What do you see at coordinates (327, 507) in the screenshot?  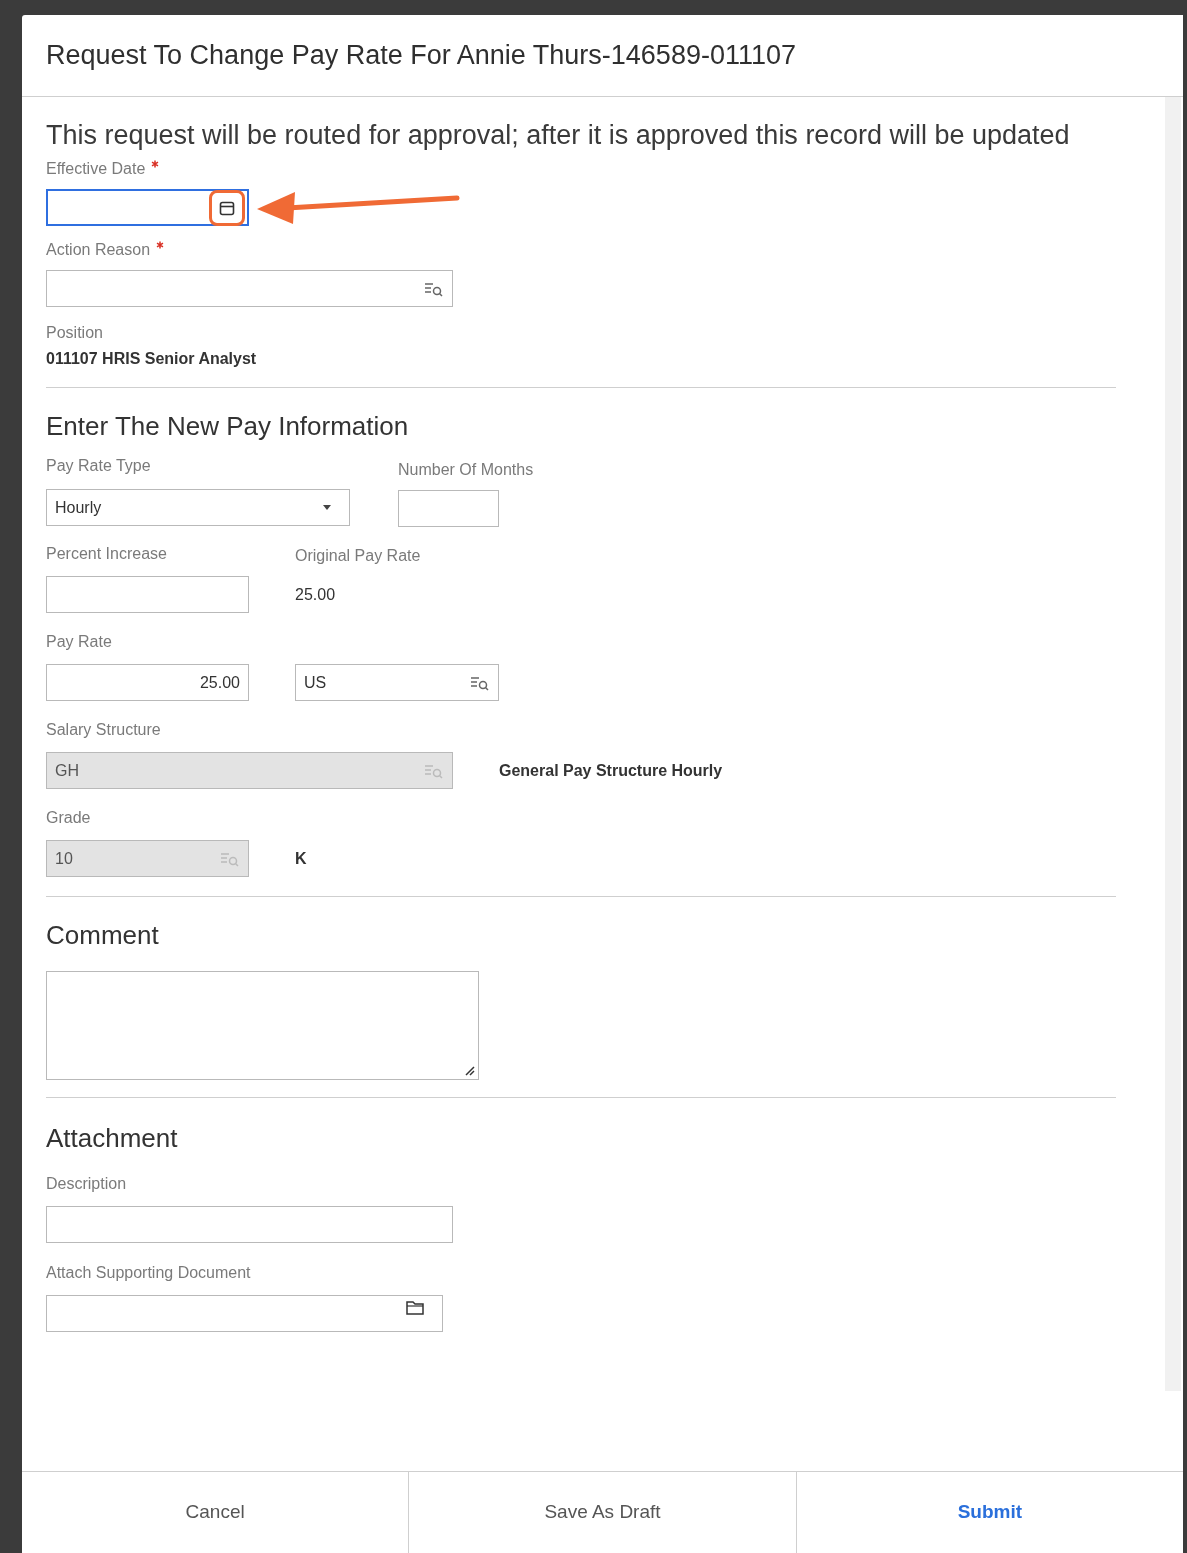 I see `dropdown-caret-icon` at bounding box center [327, 507].